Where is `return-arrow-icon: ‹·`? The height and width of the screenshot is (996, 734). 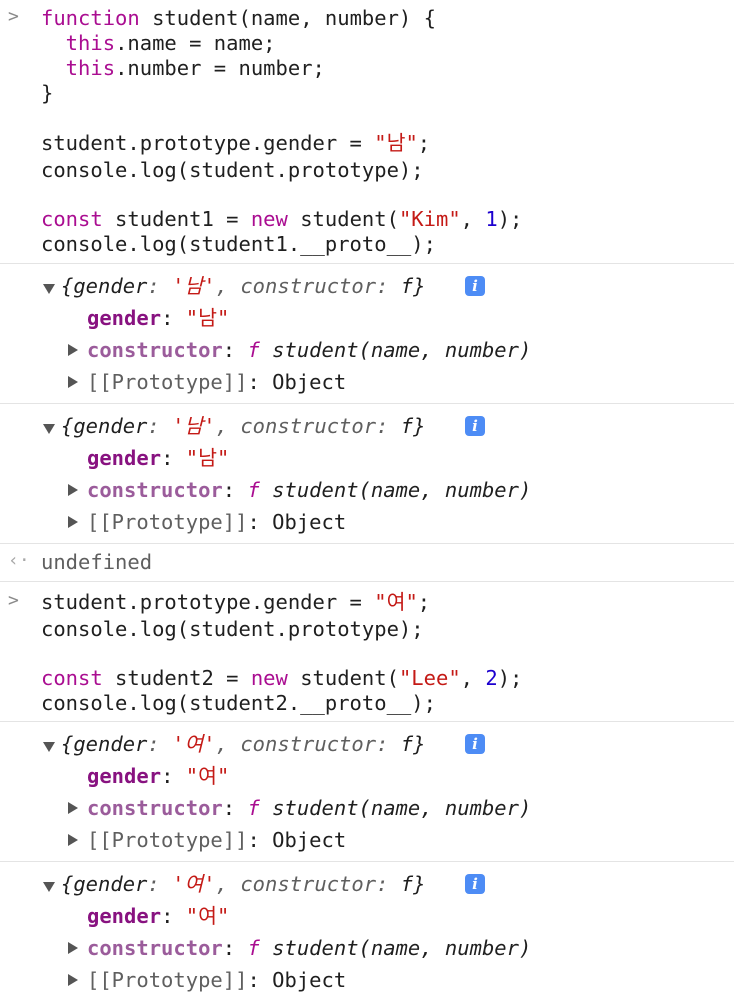 return-arrow-icon: ‹· is located at coordinates (19, 560).